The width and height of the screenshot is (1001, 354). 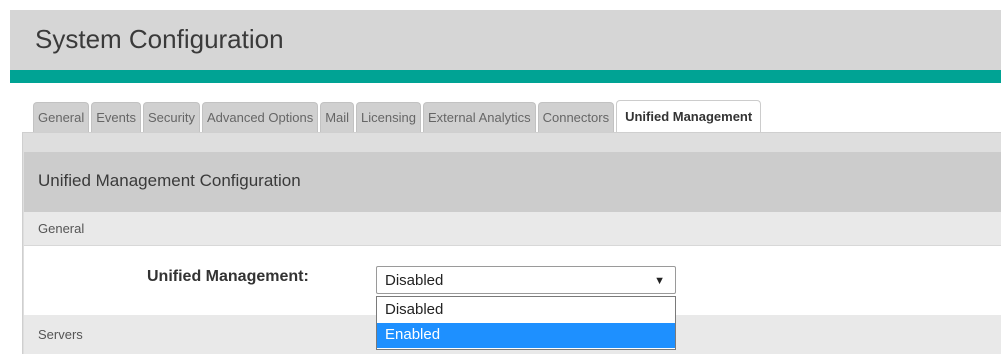 I want to click on tab-general: General, so click(x=61, y=117).